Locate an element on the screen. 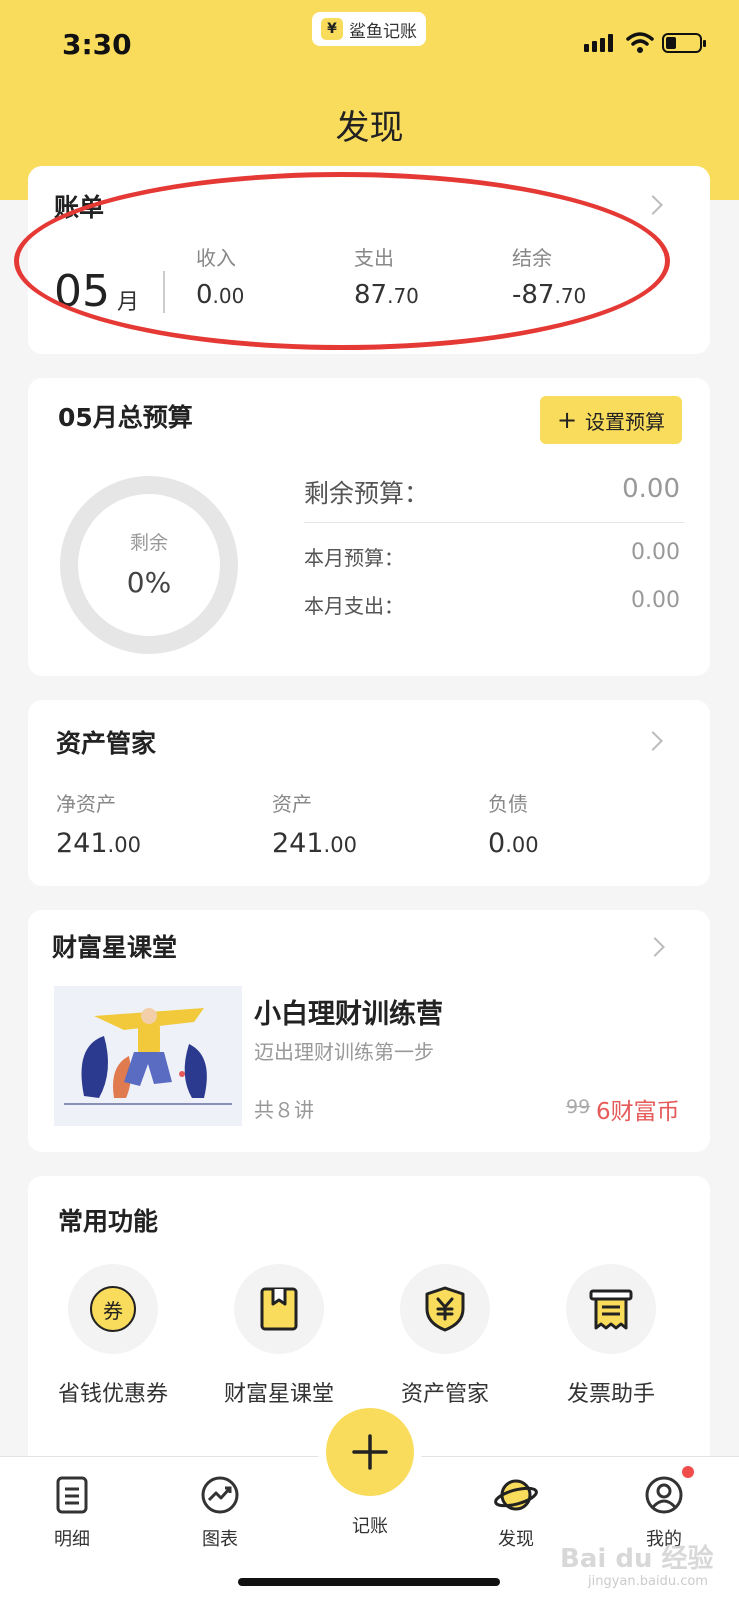  net-assets-value: 241.00 is located at coordinates (98, 843).